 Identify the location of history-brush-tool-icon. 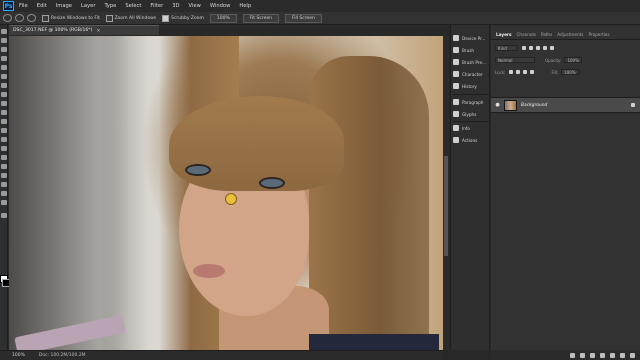
(4, 112).